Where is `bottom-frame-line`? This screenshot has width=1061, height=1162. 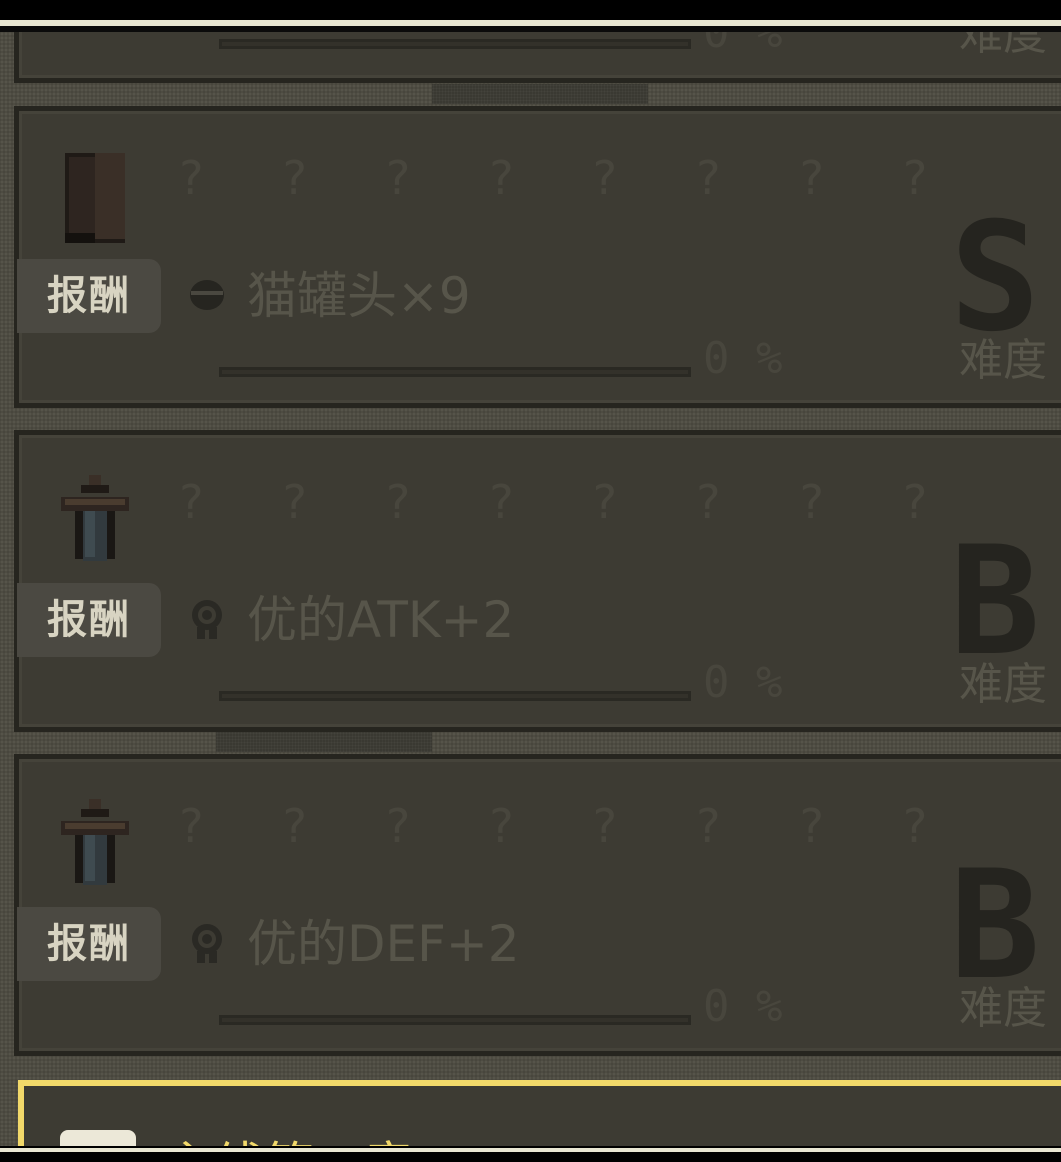
bottom-frame-line is located at coordinates (530, 1150).